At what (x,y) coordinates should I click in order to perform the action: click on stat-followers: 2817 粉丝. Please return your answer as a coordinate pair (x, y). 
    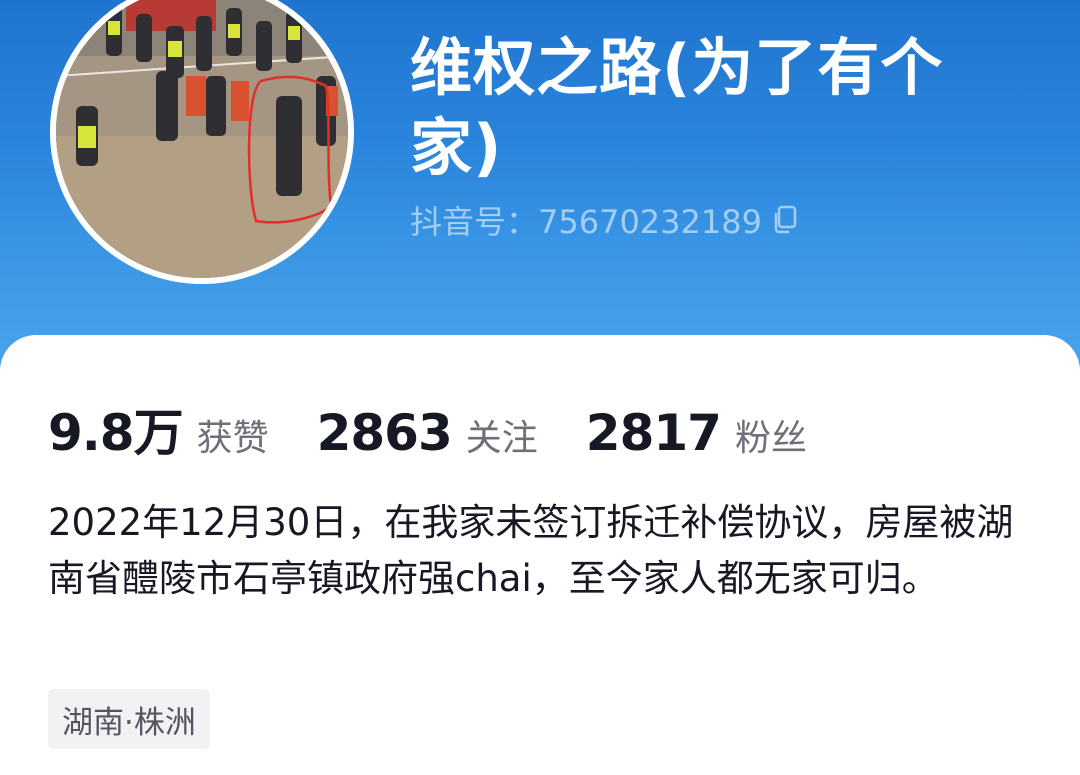
    Looking at the image, I should click on (696, 433).